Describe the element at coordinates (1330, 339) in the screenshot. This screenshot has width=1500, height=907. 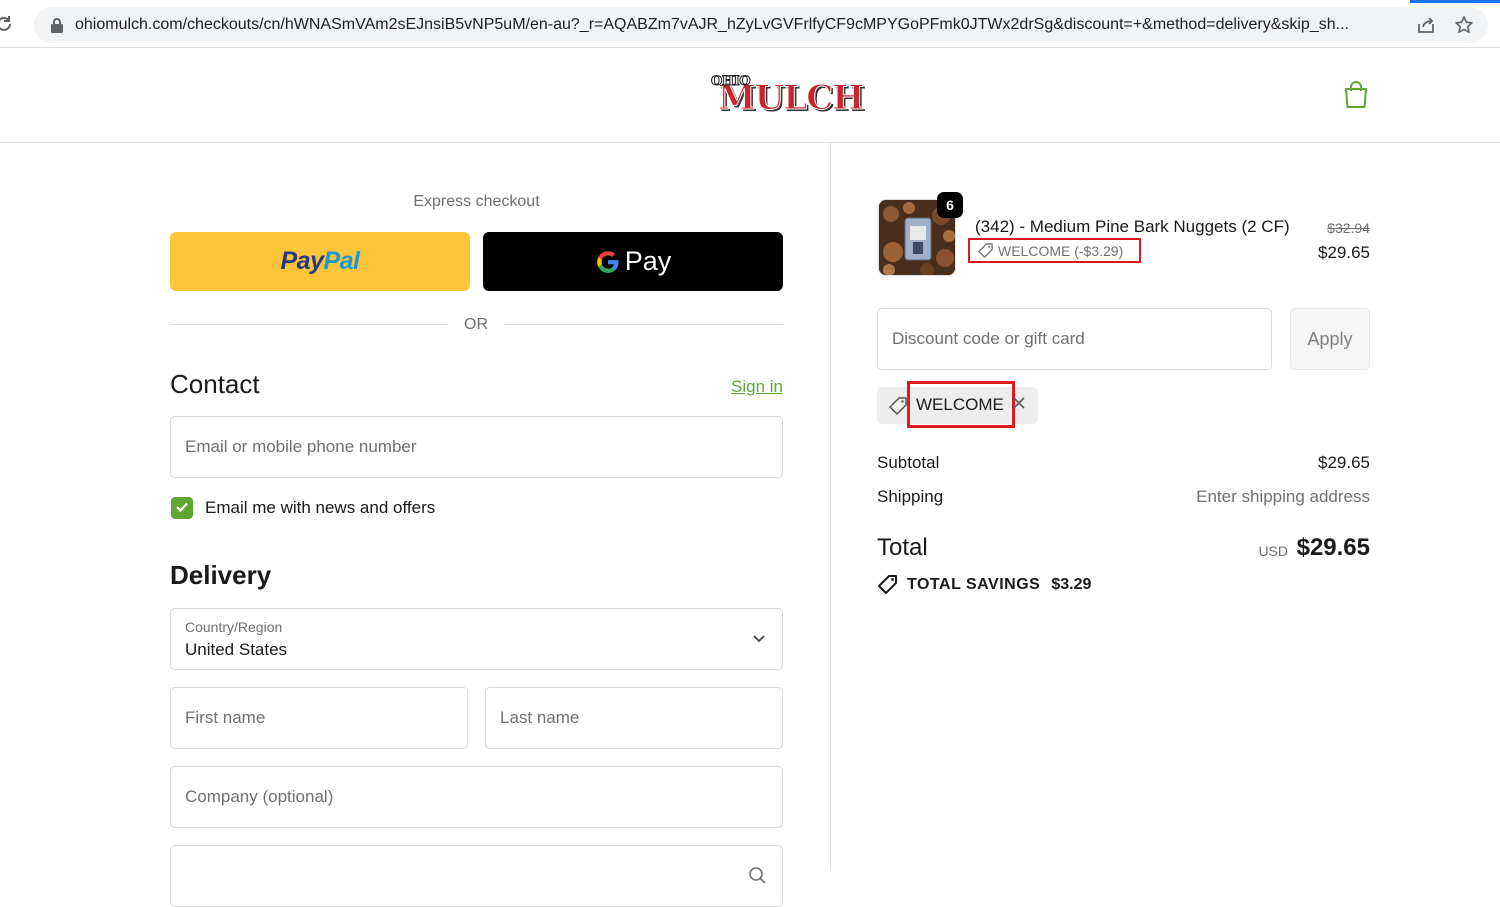
I see `apply-discount-button: Apply` at that location.